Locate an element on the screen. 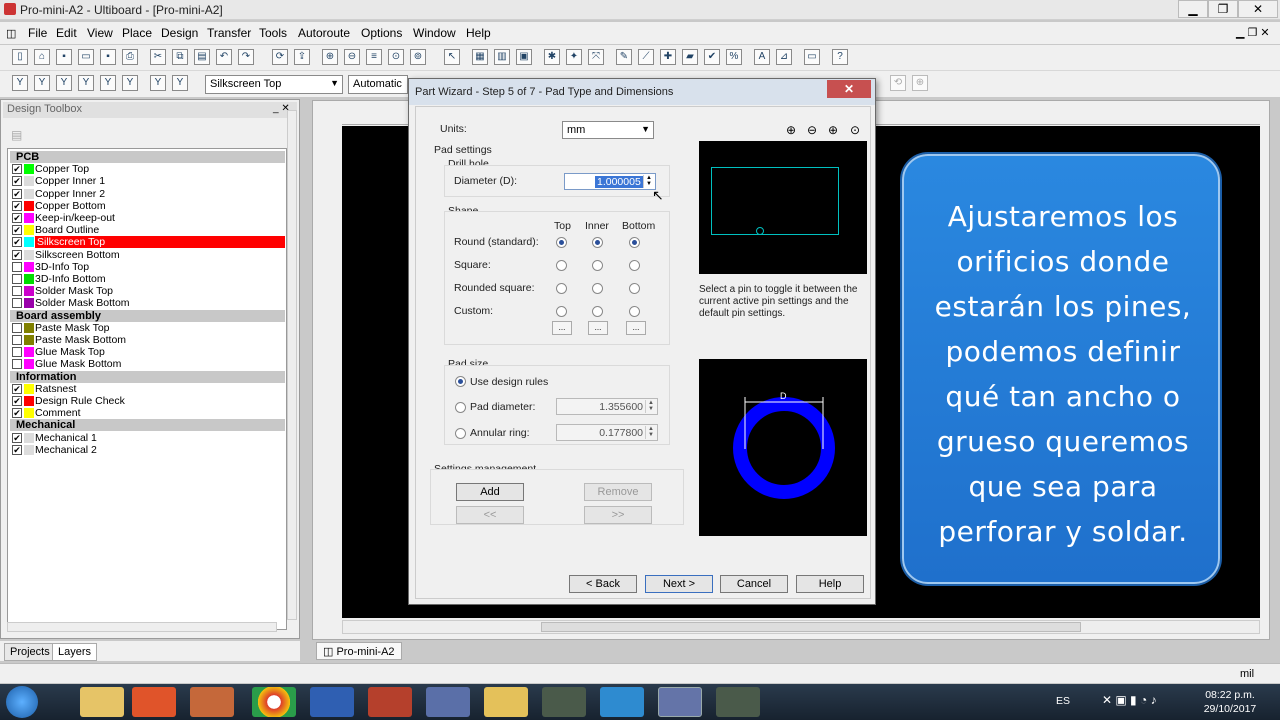 Image resolution: width=1280 pixels, height=720 pixels. media-taskbar-icon is located at coordinates (154, 702).